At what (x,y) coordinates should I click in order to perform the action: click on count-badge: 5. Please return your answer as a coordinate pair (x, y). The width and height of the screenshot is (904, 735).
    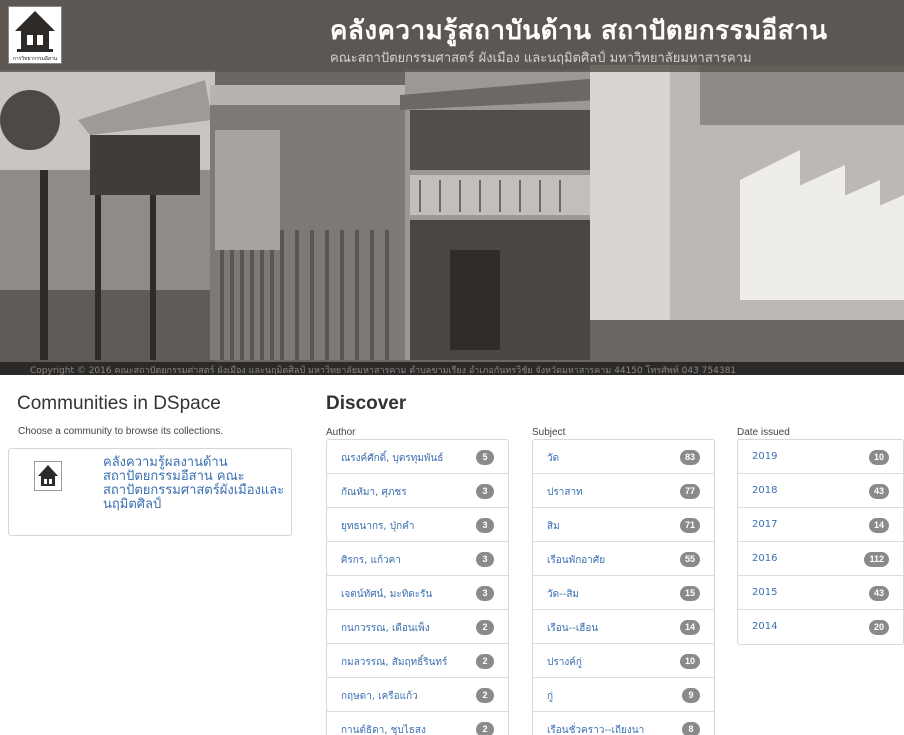
    Looking at the image, I should click on (485, 457).